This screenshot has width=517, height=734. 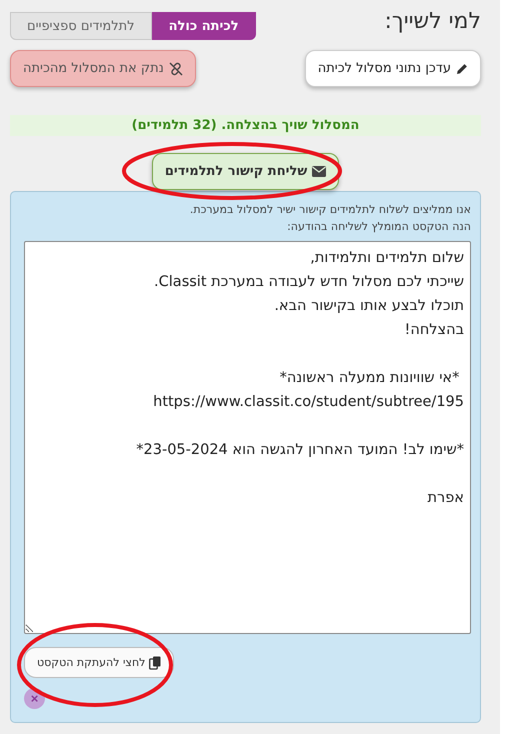 What do you see at coordinates (462, 68) in the screenshot?
I see `pencil-icon` at bounding box center [462, 68].